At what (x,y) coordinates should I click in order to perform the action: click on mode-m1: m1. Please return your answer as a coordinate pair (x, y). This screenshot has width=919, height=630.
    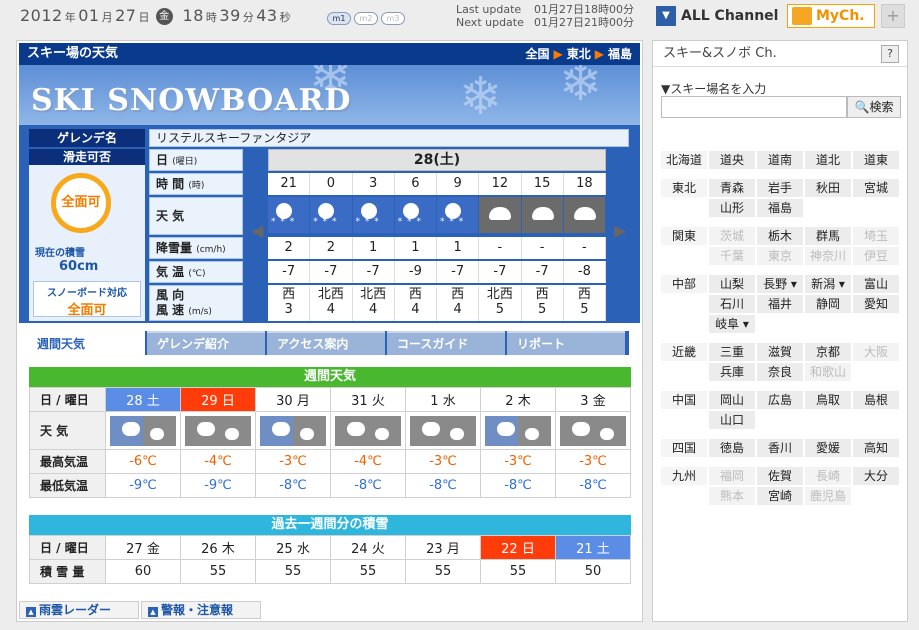
    Looking at the image, I should click on (339, 18).